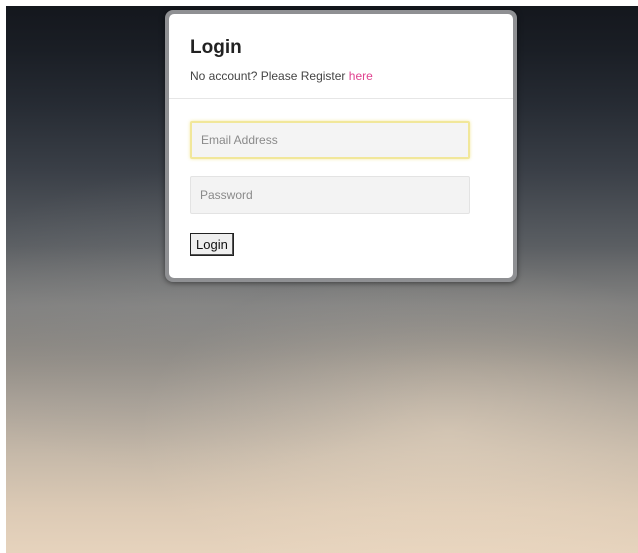  I want to click on register-prompt-text: No account? Please Register, so click(269, 76).